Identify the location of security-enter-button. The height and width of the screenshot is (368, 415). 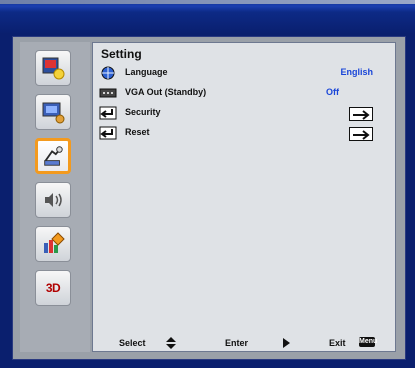
(361, 114).